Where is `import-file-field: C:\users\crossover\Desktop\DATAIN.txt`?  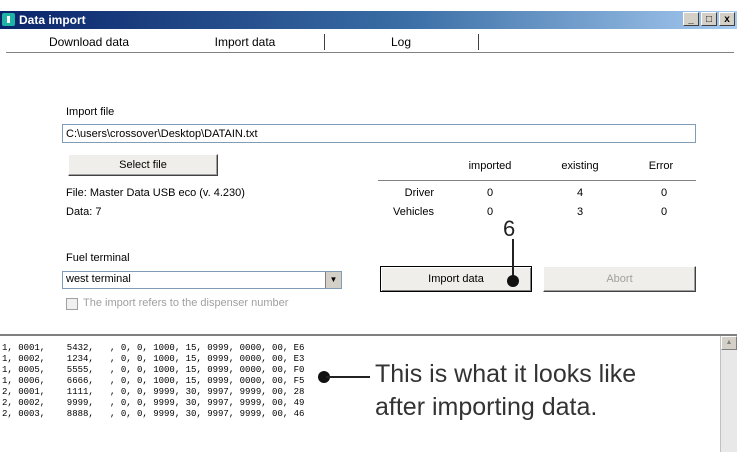
import-file-field: C:\users\crossover\Desktop\DATAIN.txt is located at coordinates (379, 133).